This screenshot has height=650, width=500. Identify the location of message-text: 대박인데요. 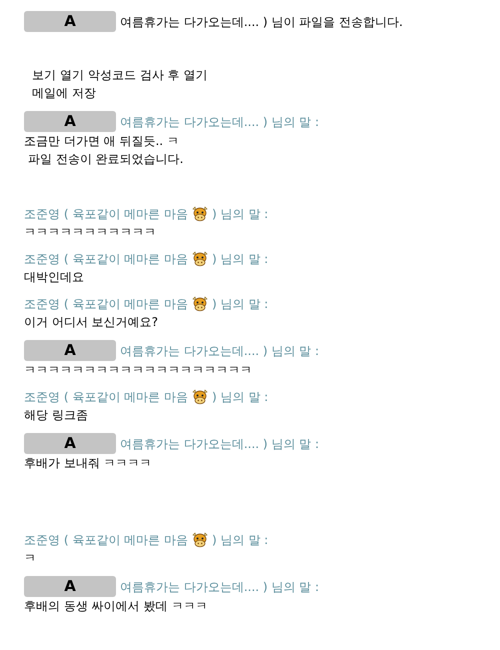
(54, 277).